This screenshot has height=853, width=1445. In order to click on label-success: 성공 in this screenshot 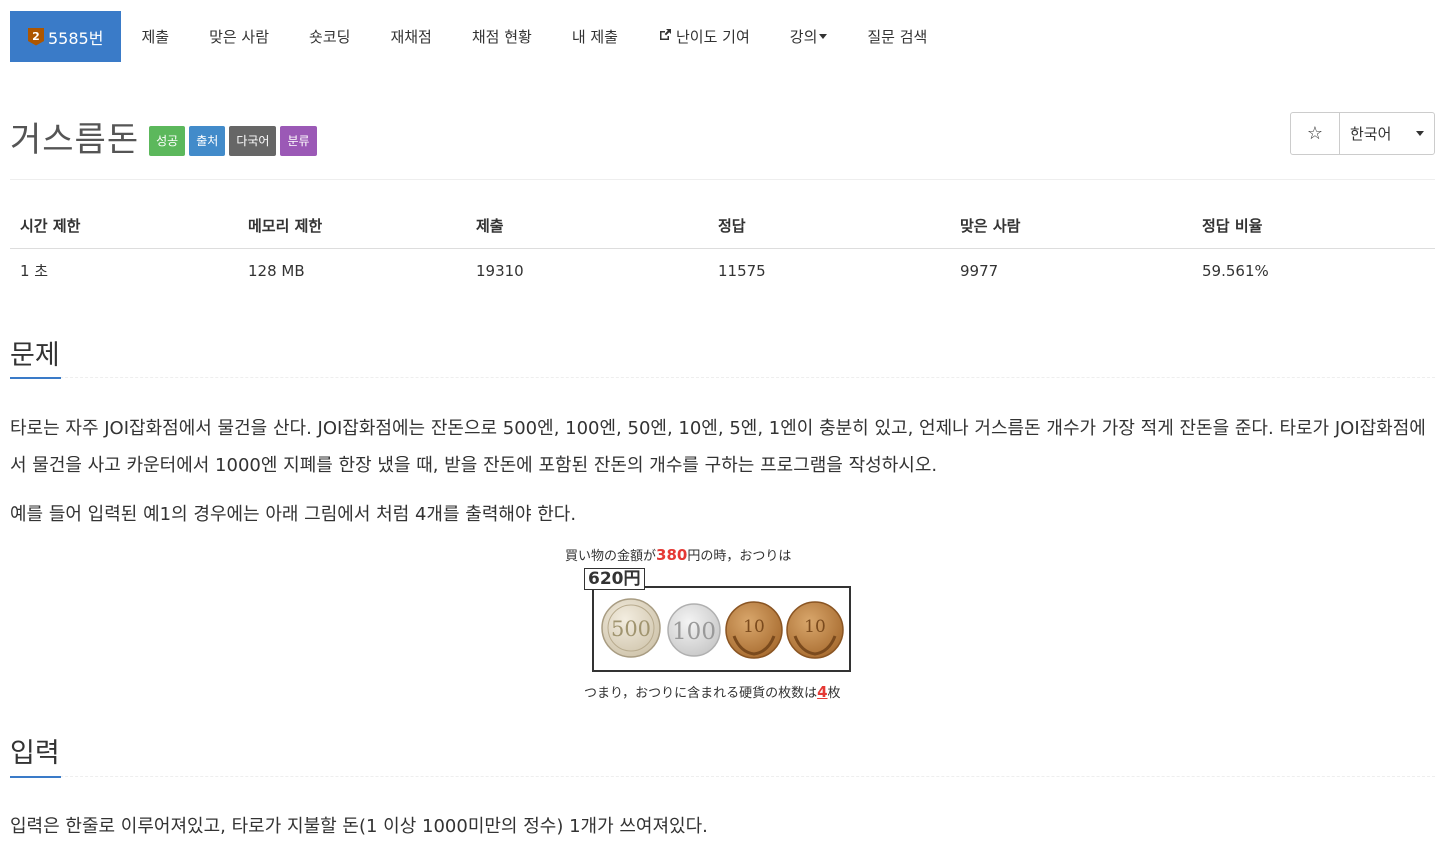, I will do `click(167, 140)`.